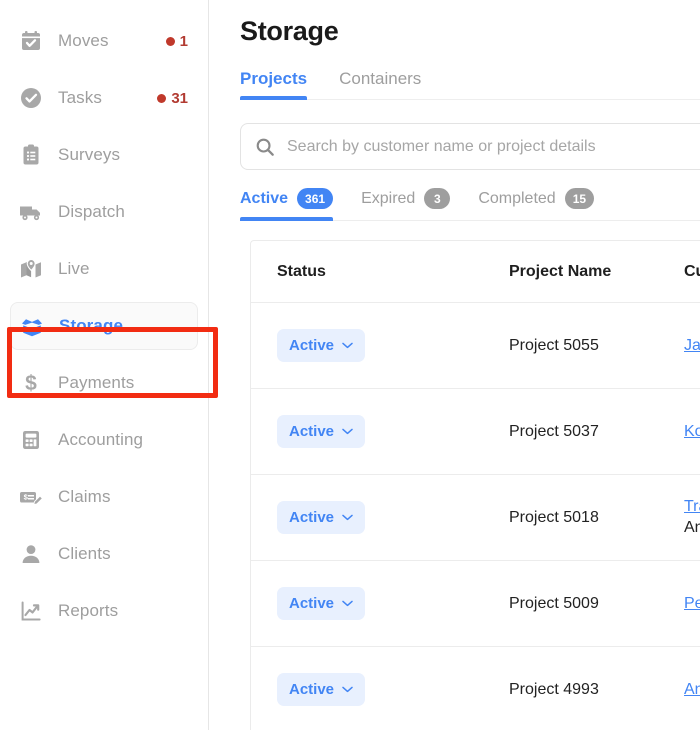 This screenshot has width=700, height=730. I want to click on dollar-sign-icon: $, so click(31, 383).